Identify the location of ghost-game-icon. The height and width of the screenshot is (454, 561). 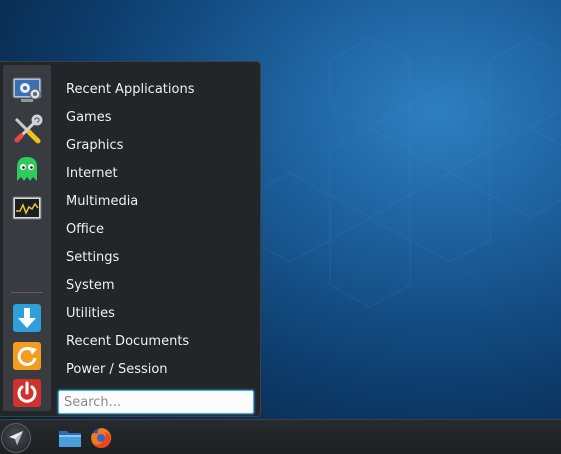
(27, 169).